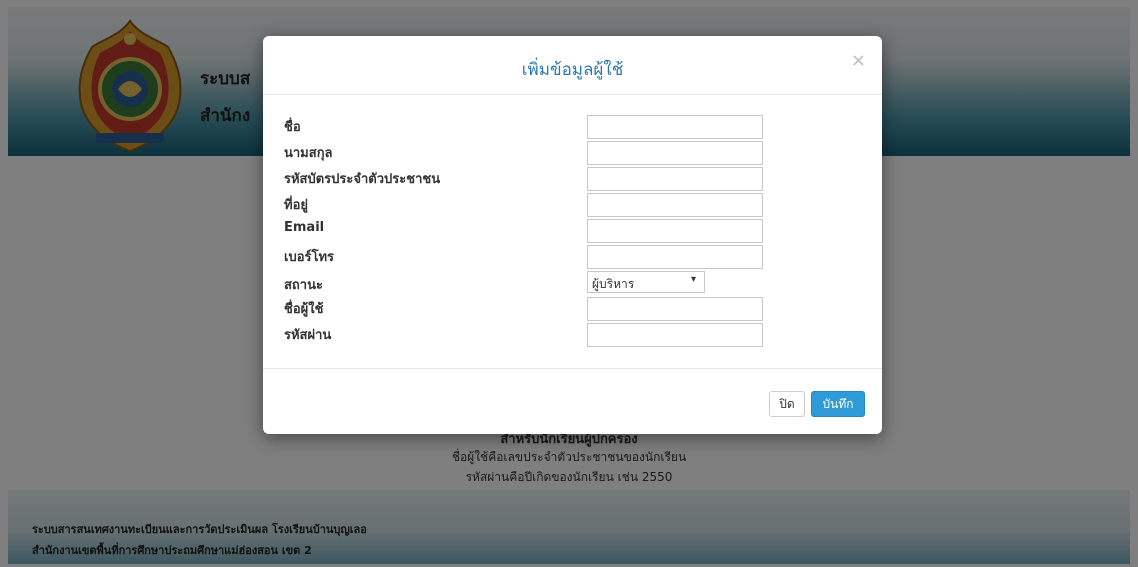  I want to click on modal-title: เพิ่มข้อมูลผู้ใช้, so click(572, 70).